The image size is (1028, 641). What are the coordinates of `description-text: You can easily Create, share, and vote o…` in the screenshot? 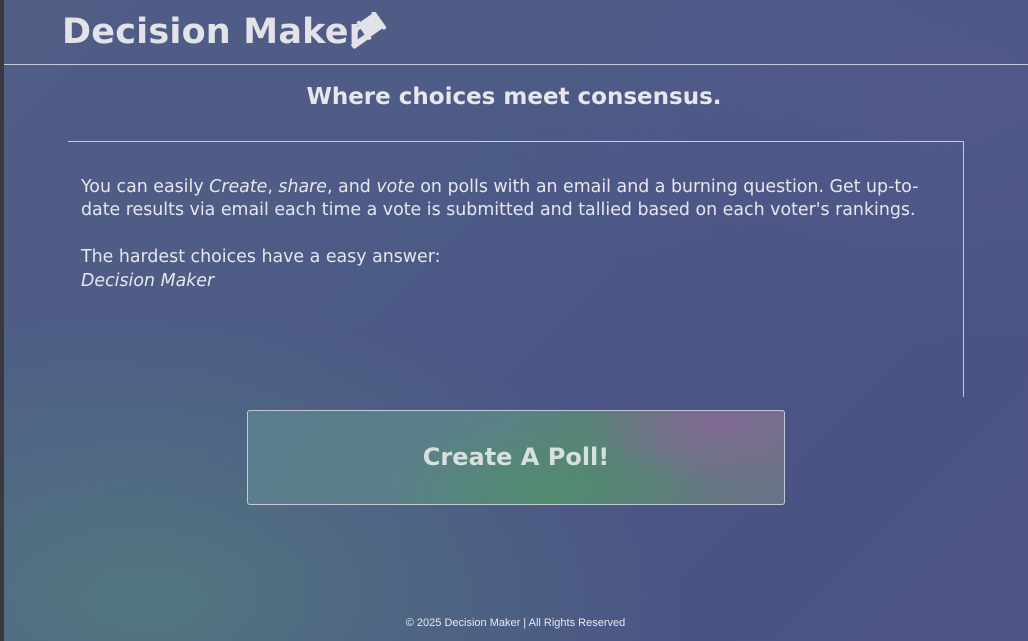 It's located at (517, 199).